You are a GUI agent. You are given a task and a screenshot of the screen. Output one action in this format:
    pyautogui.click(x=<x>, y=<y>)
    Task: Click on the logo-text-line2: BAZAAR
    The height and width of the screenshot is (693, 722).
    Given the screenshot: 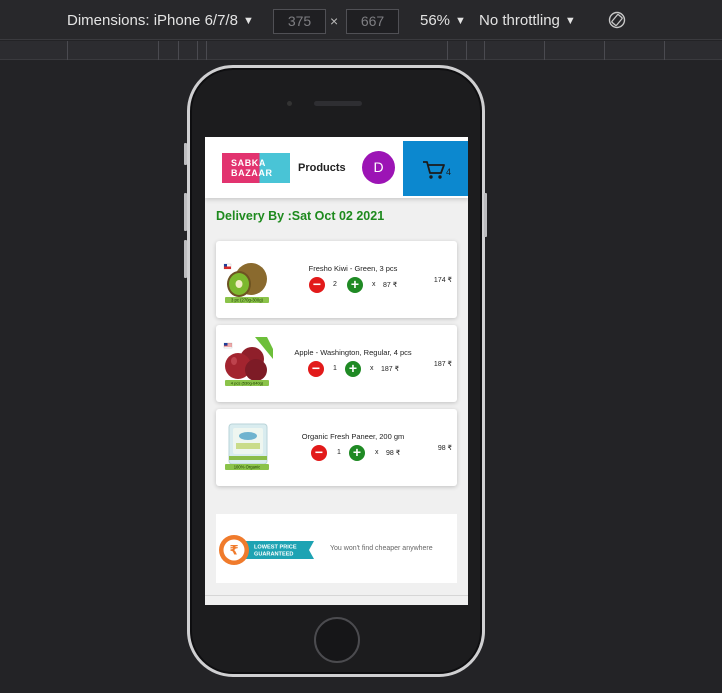 What is the action you would take?
    pyautogui.click(x=252, y=173)
    